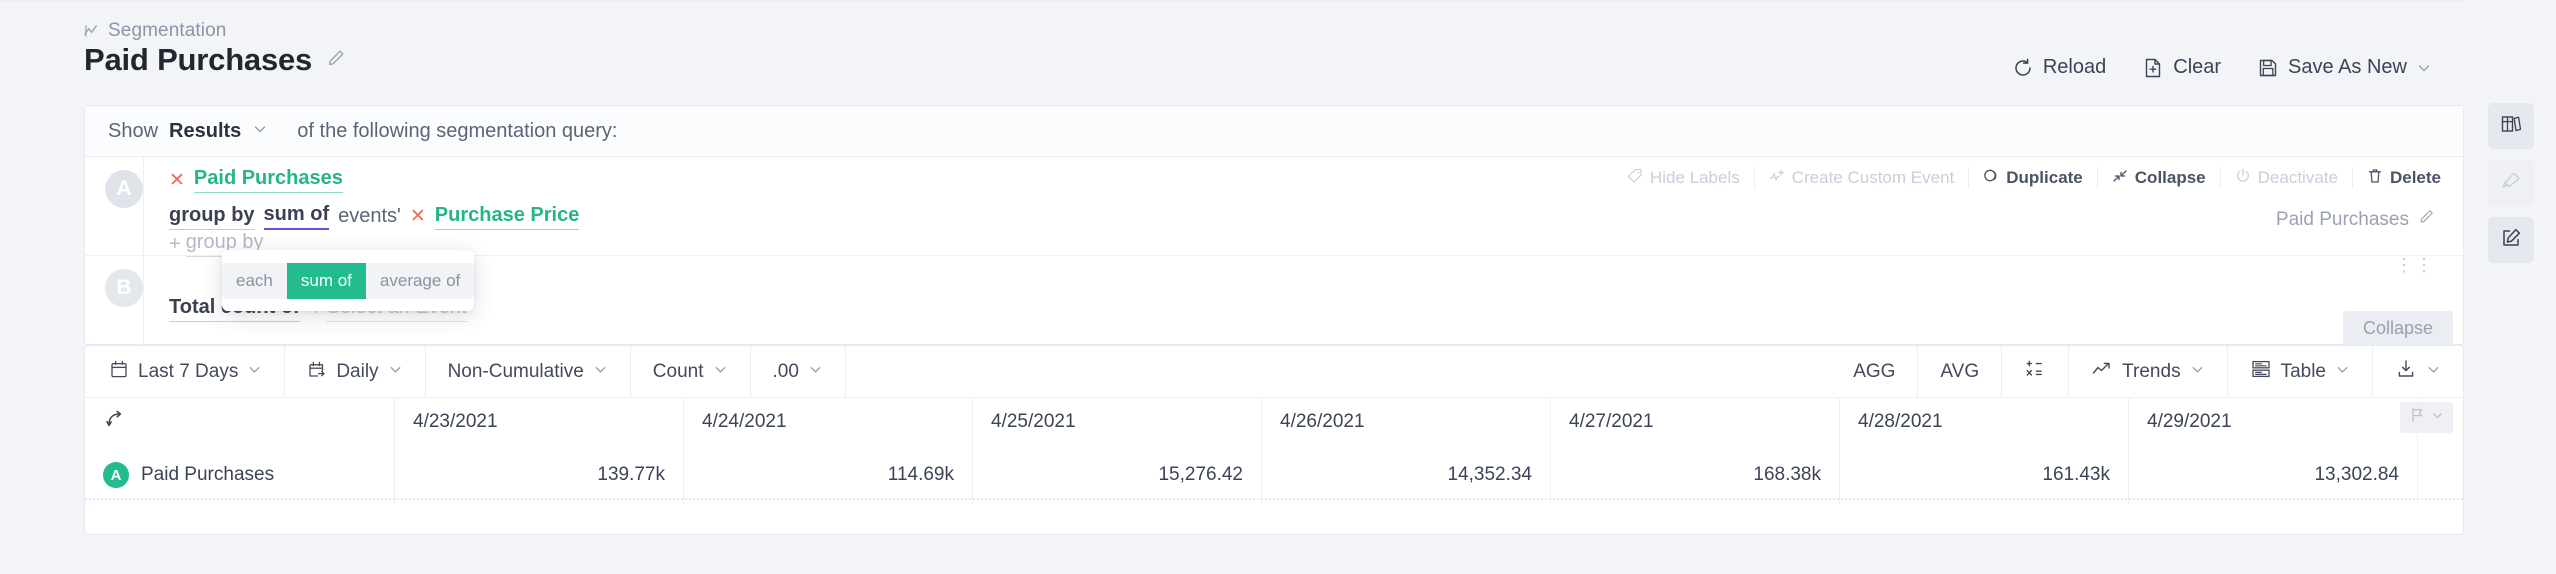 The height and width of the screenshot is (574, 2556). Describe the element at coordinates (205, 131) in the screenshot. I see `show-value: Results` at that location.